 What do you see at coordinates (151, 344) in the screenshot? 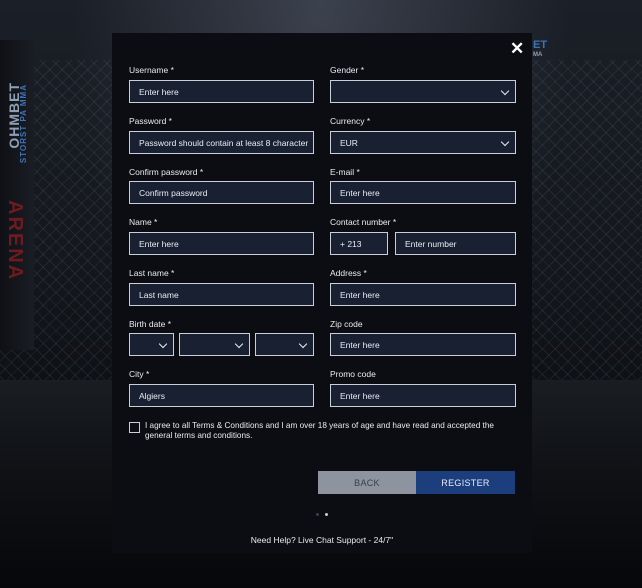
I see `birth-day-select` at bounding box center [151, 344].